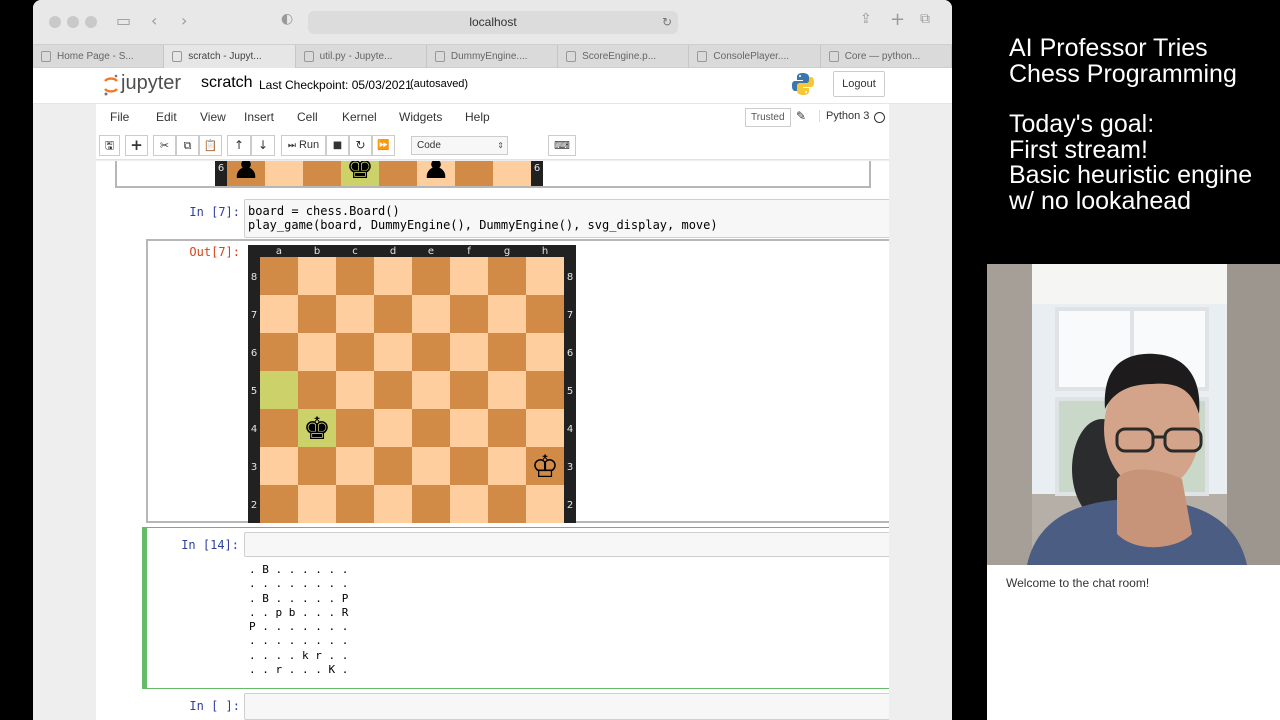 This screenshot has width=1280, height=720. What do you see at coordinates (184, 20) in the screenshot?
I see `forward-icon: ›` at bounding box center [184, 20].